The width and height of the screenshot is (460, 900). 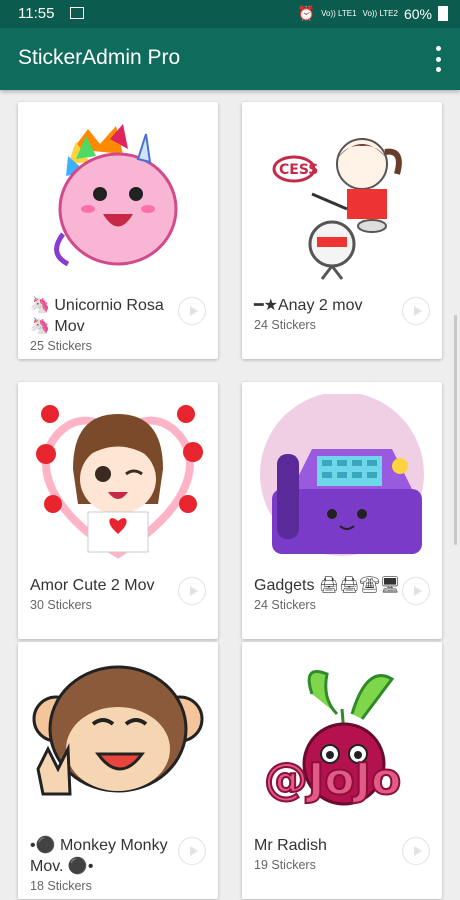 What do you see at coordinates (61, 346) in the screenshot?
I see `pack-count: 25 Stickers` at bounding box center [61, 346].